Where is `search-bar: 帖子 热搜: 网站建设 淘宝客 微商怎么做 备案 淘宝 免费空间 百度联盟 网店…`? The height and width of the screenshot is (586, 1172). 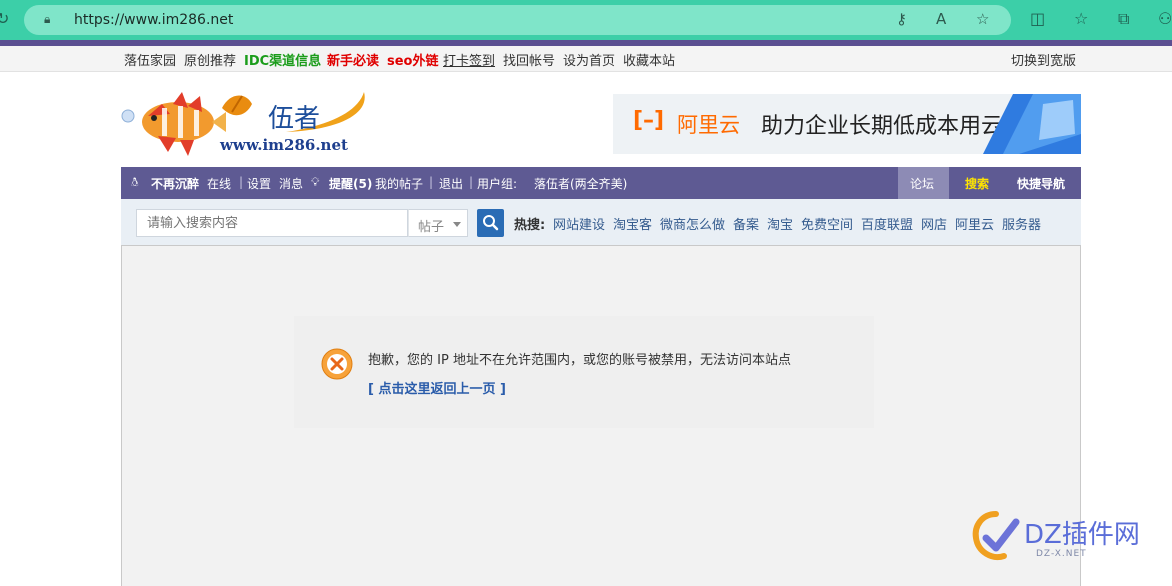
search-bar: 帖子 热搜: 网站建设 淘宝客 微商怎么做 备案 淘宝 免费空间 百度联盟 网店… is located at coordinates (601, 222).